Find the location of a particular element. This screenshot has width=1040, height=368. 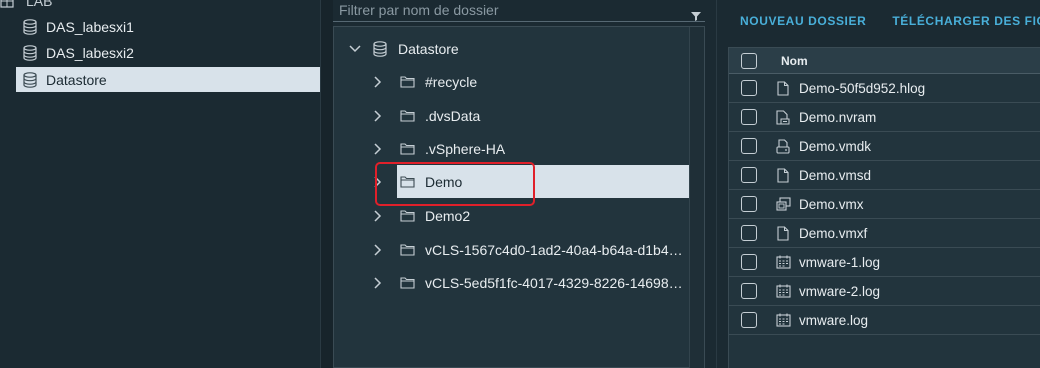

filter-icon is located at coordinates (696, 17).